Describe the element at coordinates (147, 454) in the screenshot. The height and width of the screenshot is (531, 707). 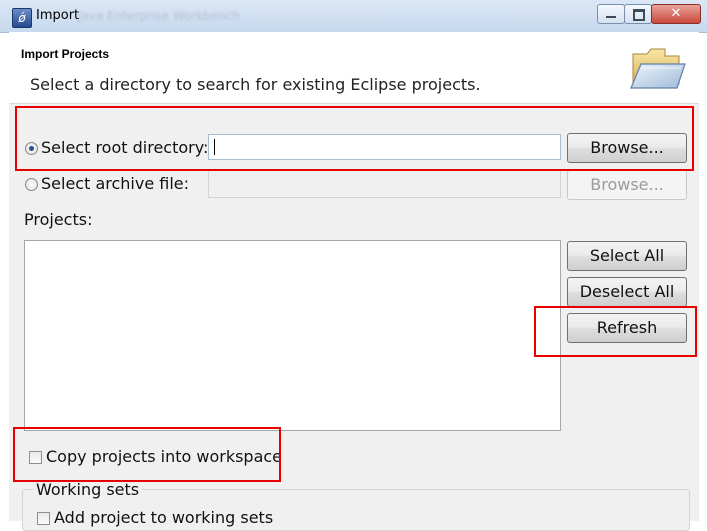
I see `annotation-copy-projects` at that location.